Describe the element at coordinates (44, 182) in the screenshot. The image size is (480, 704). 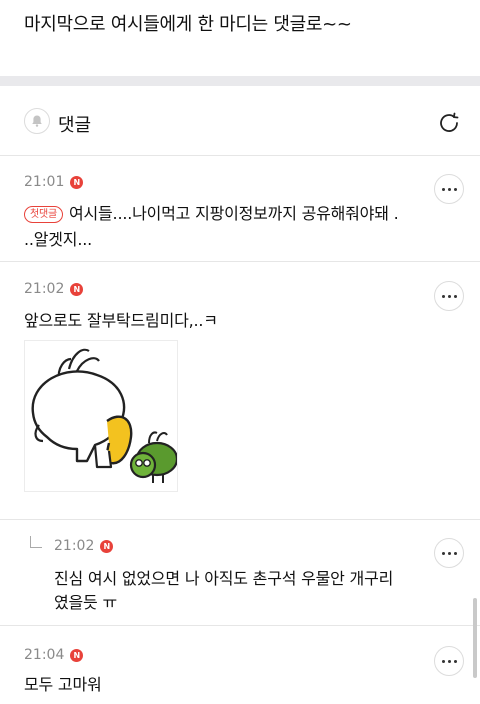
I see `comment-time: 21:01` at that location.